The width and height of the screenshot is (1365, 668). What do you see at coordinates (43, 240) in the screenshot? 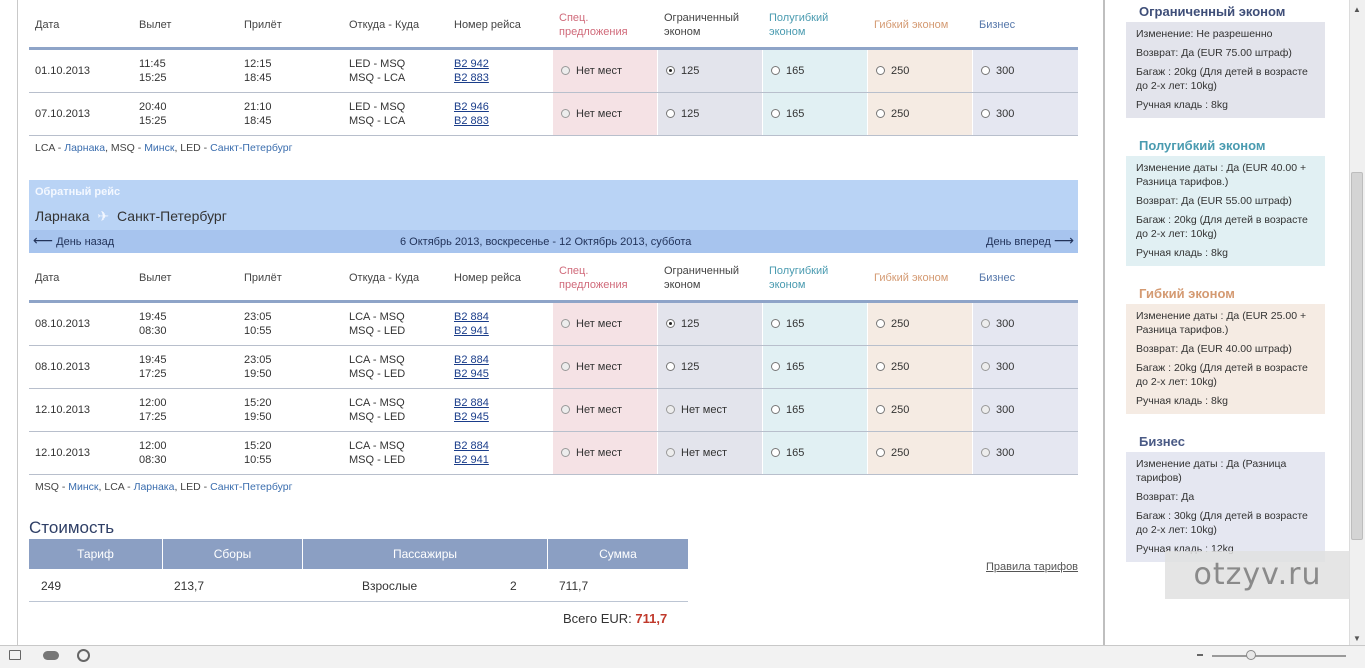
I see `arrow-left-icon: ⟵` at bounding box center [43, 240].